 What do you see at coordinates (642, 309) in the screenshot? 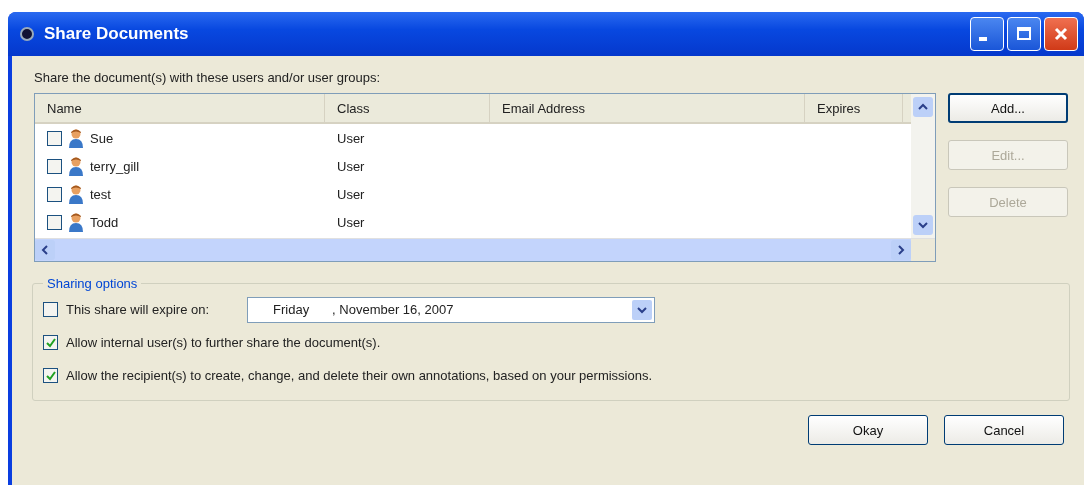
I see `dropdown-caret-icon` at bounding box center [642, 309].